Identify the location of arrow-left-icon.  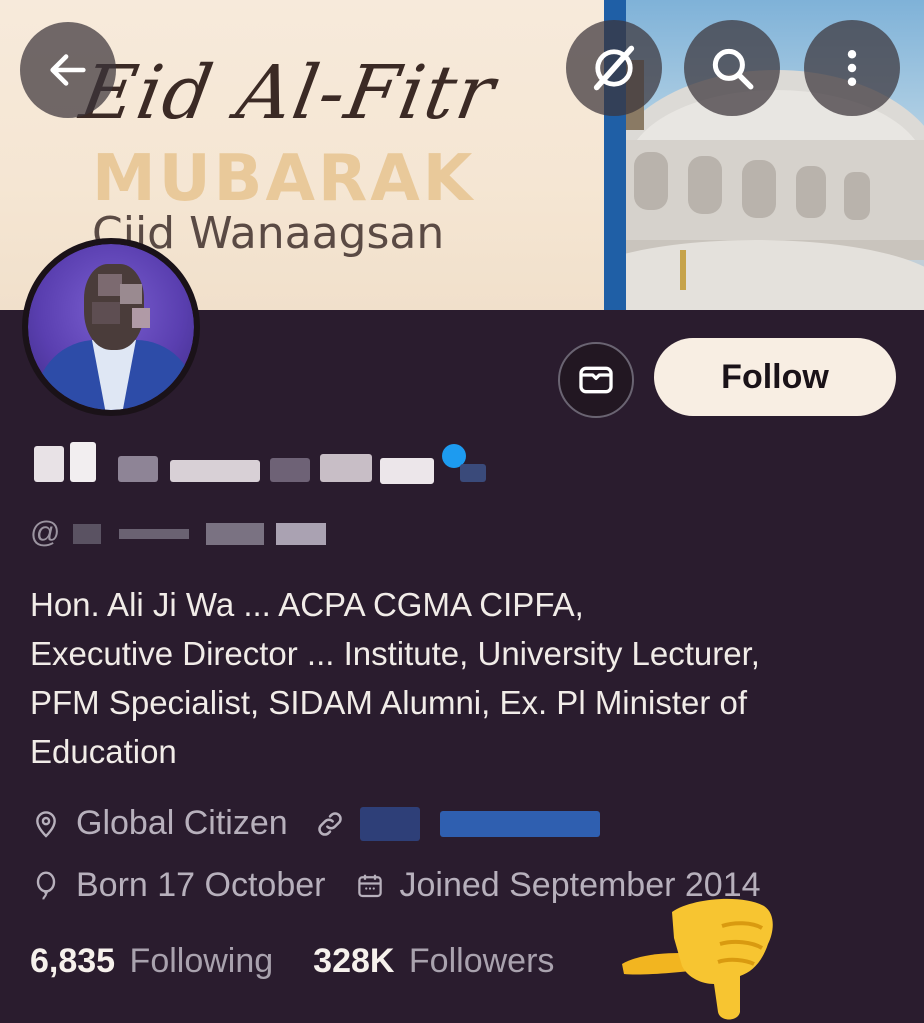
(68, 70).